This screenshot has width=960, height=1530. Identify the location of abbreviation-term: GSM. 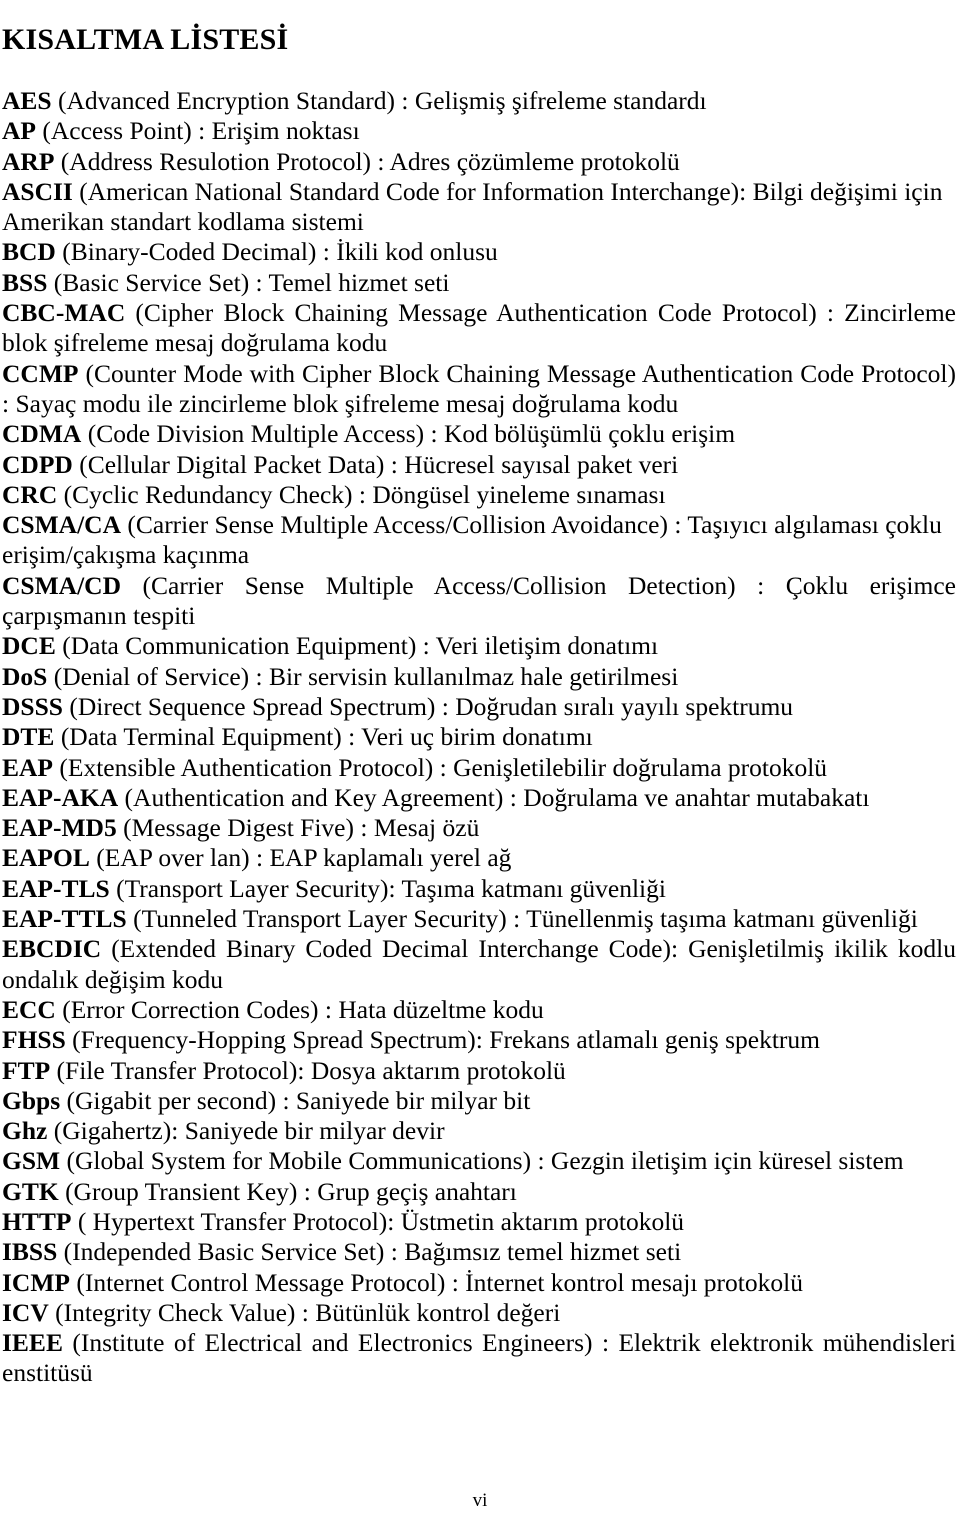
(31, 1161).